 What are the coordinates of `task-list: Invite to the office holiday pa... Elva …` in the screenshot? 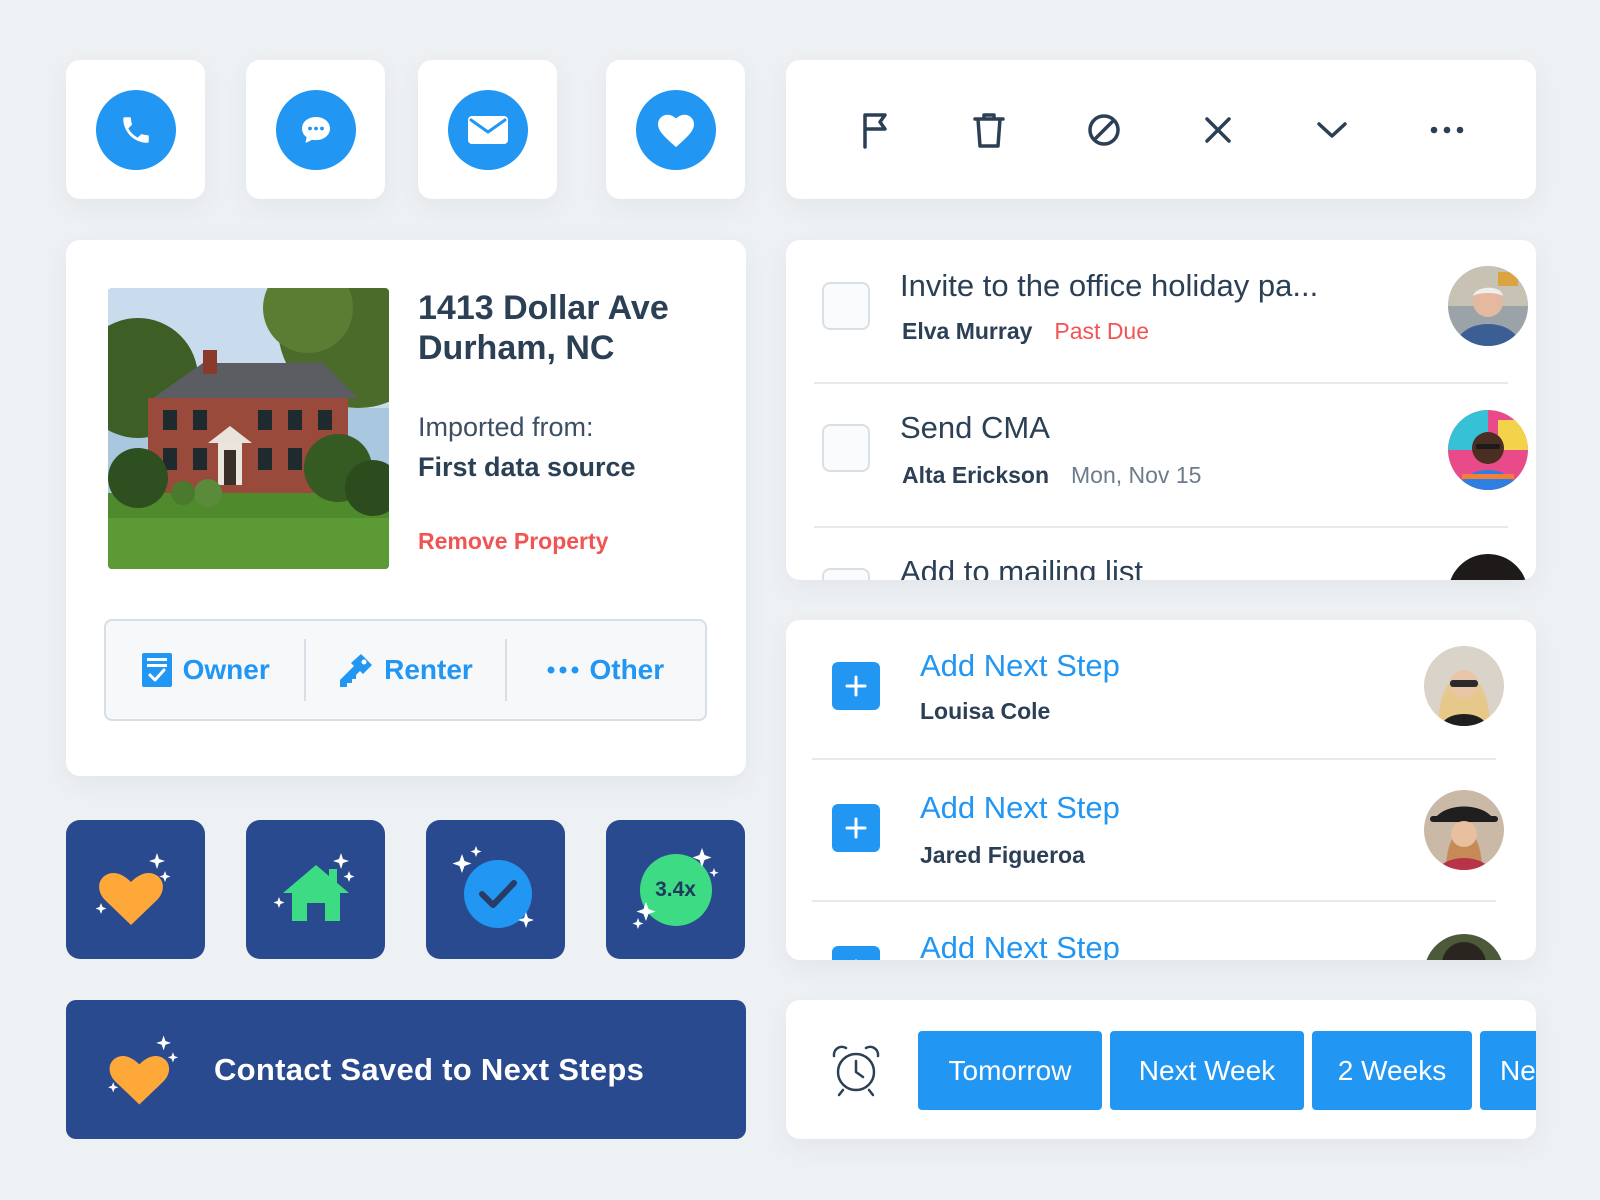 It's located at (1161, 410).